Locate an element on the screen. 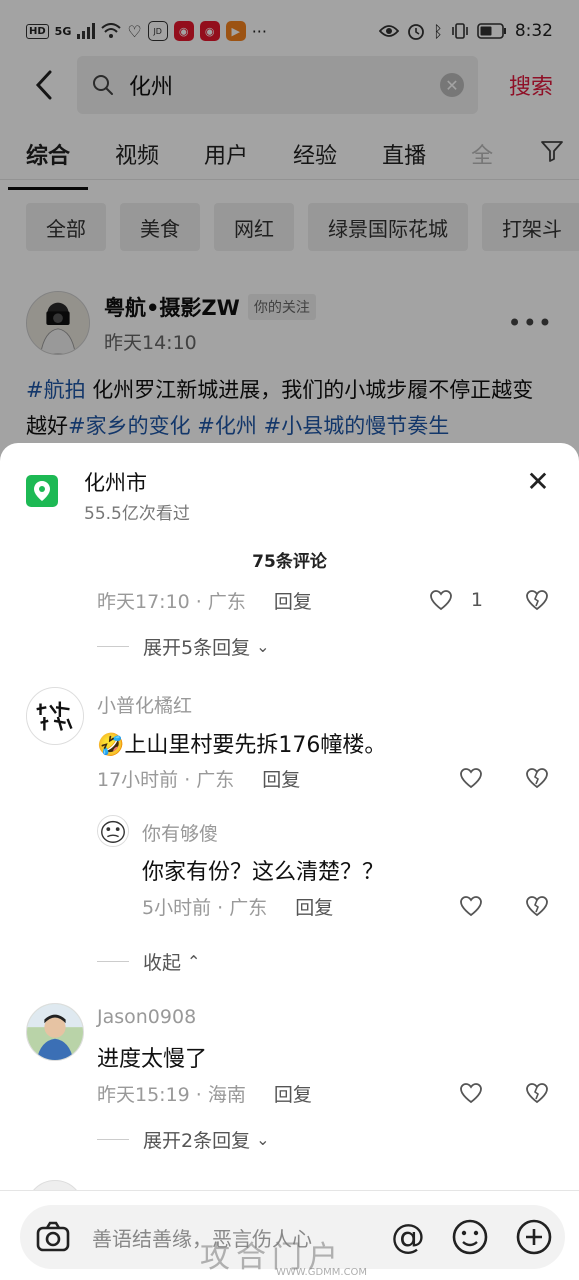  comment-count: 75条评论 is located at coordinates (289, 562).